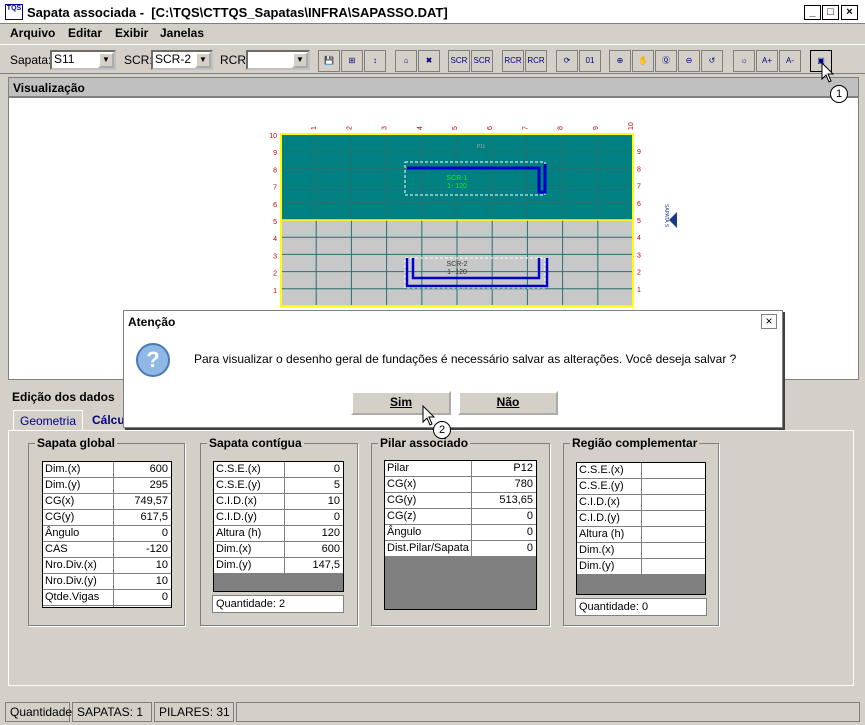 The width and height of the screenshot is (865, 725). Describe the element at coordinates (182, 33) in the screenshot. I see `menu-janelas: Janelas` at that location.